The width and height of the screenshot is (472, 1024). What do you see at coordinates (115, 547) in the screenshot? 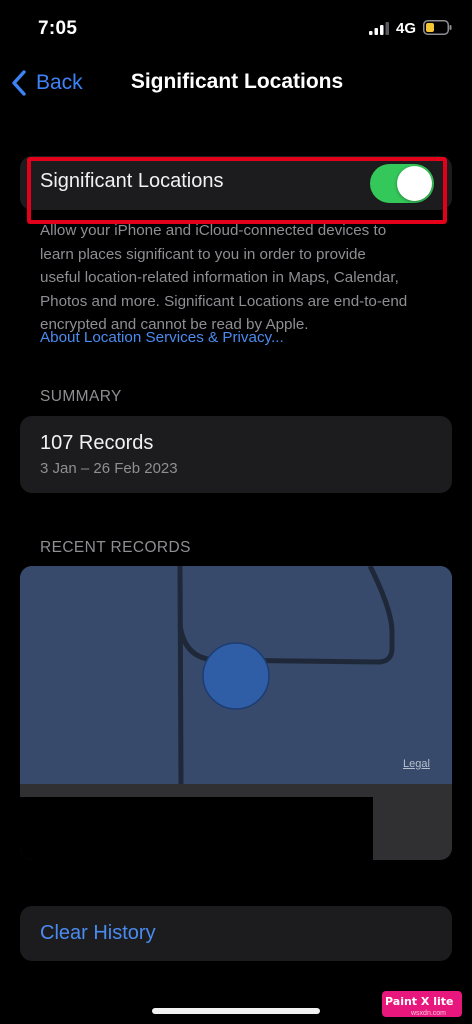
I see `recent-records-header: RECENT RECORDS` at bounding box center [115, 547].